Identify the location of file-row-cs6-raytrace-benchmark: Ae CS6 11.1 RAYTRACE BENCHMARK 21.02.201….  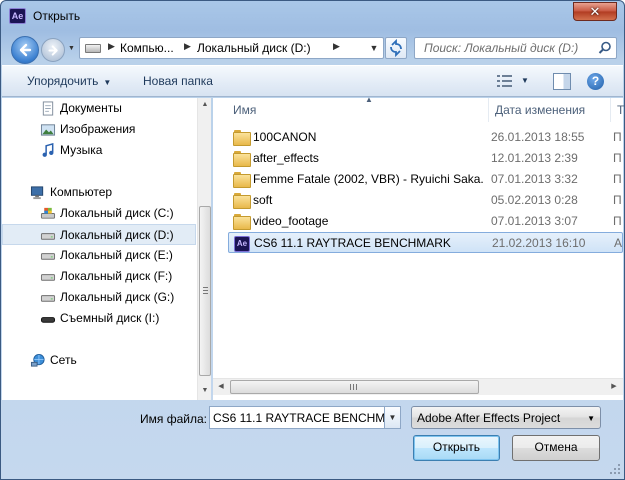
(425, 242).